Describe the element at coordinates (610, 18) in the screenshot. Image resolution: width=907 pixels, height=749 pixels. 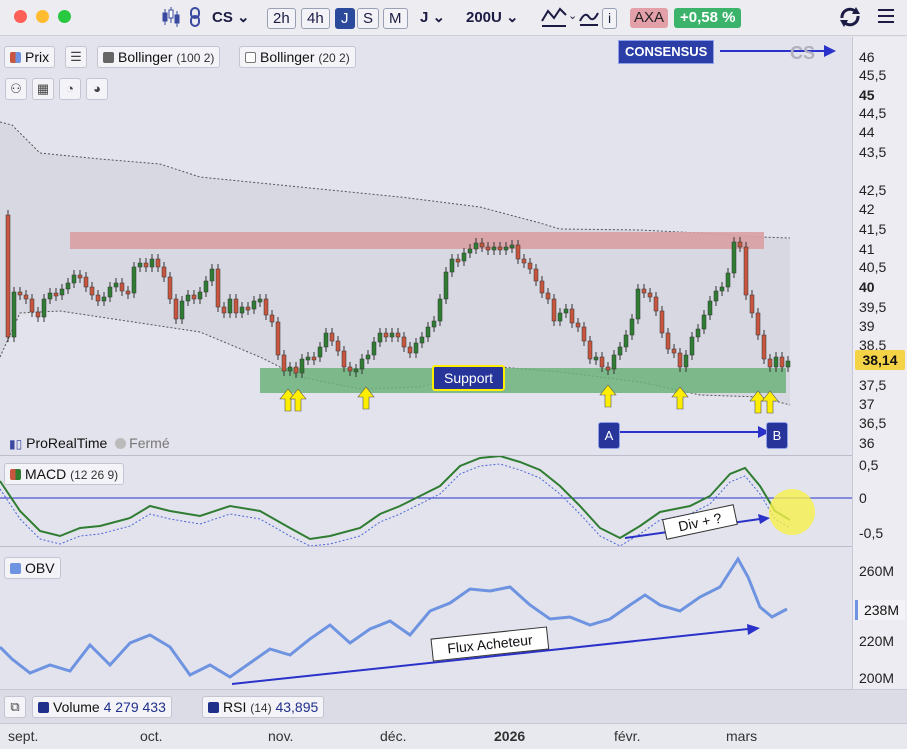
I see `info-button: i` at that location.